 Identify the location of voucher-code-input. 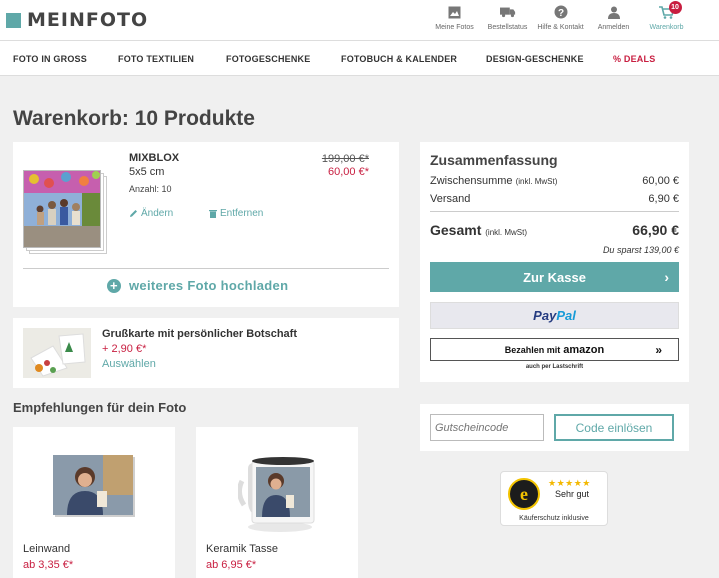
(487, 427).